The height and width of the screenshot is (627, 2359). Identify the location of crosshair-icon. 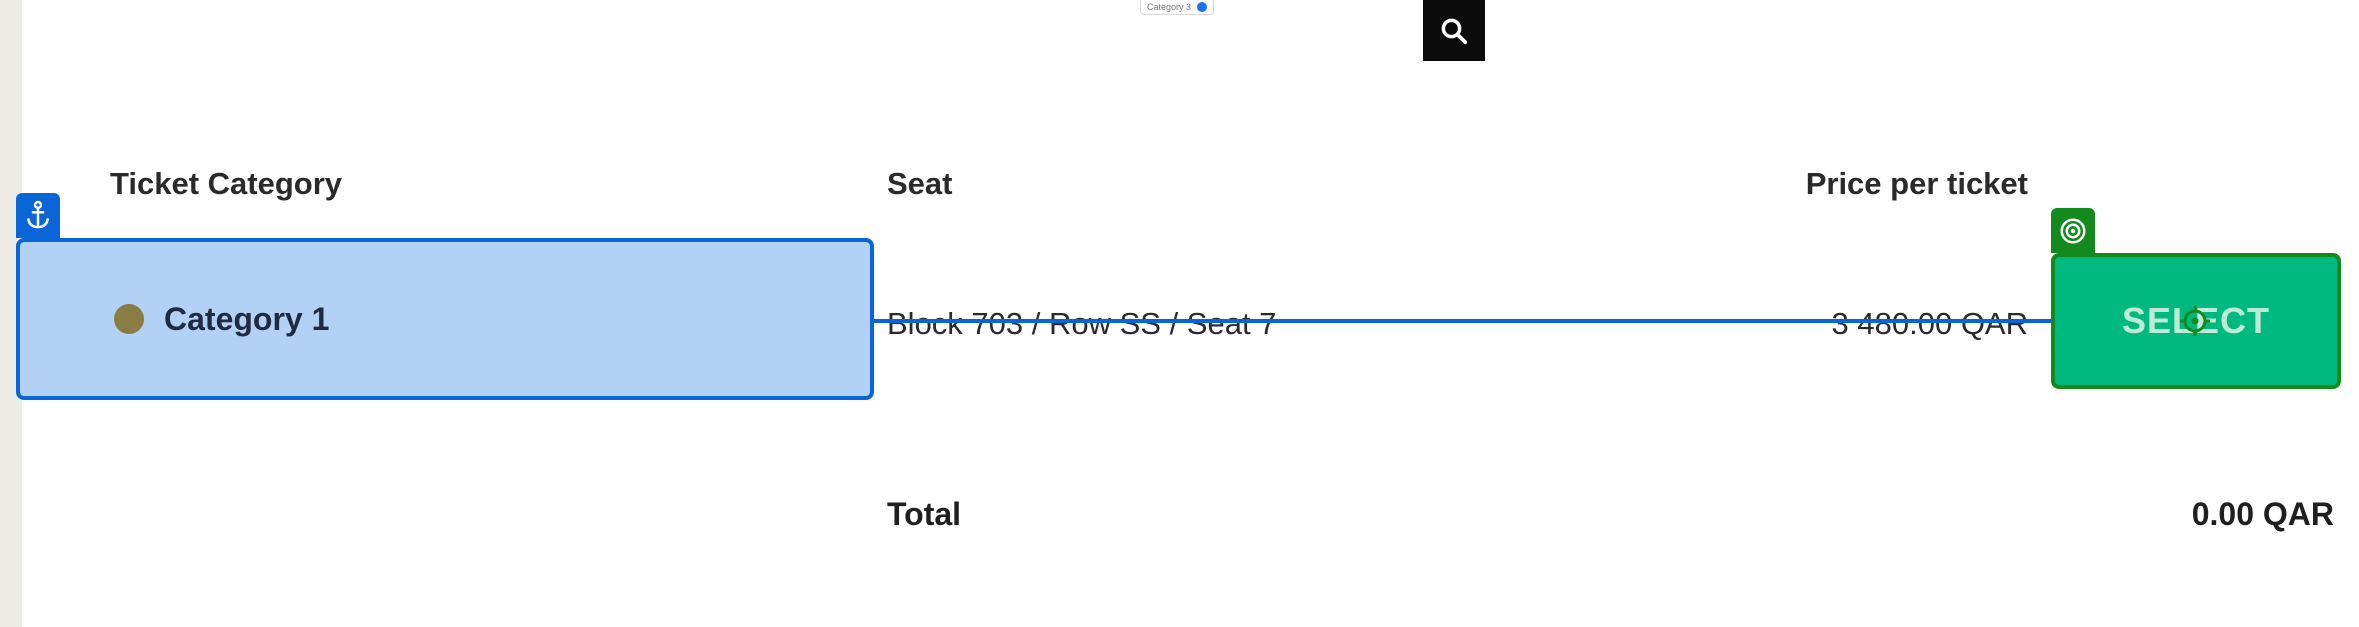
(2195, 321).